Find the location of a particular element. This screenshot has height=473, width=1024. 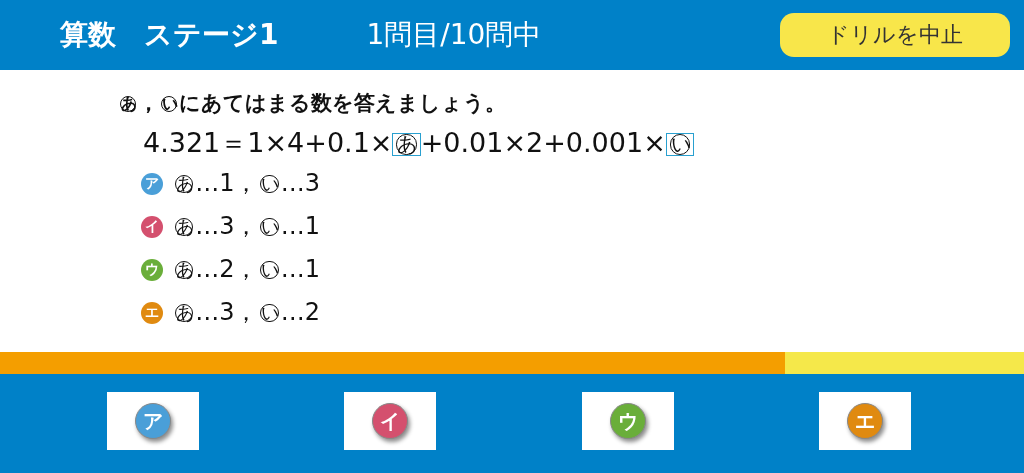

answer-button: ア is located at coordinates (152, 421).